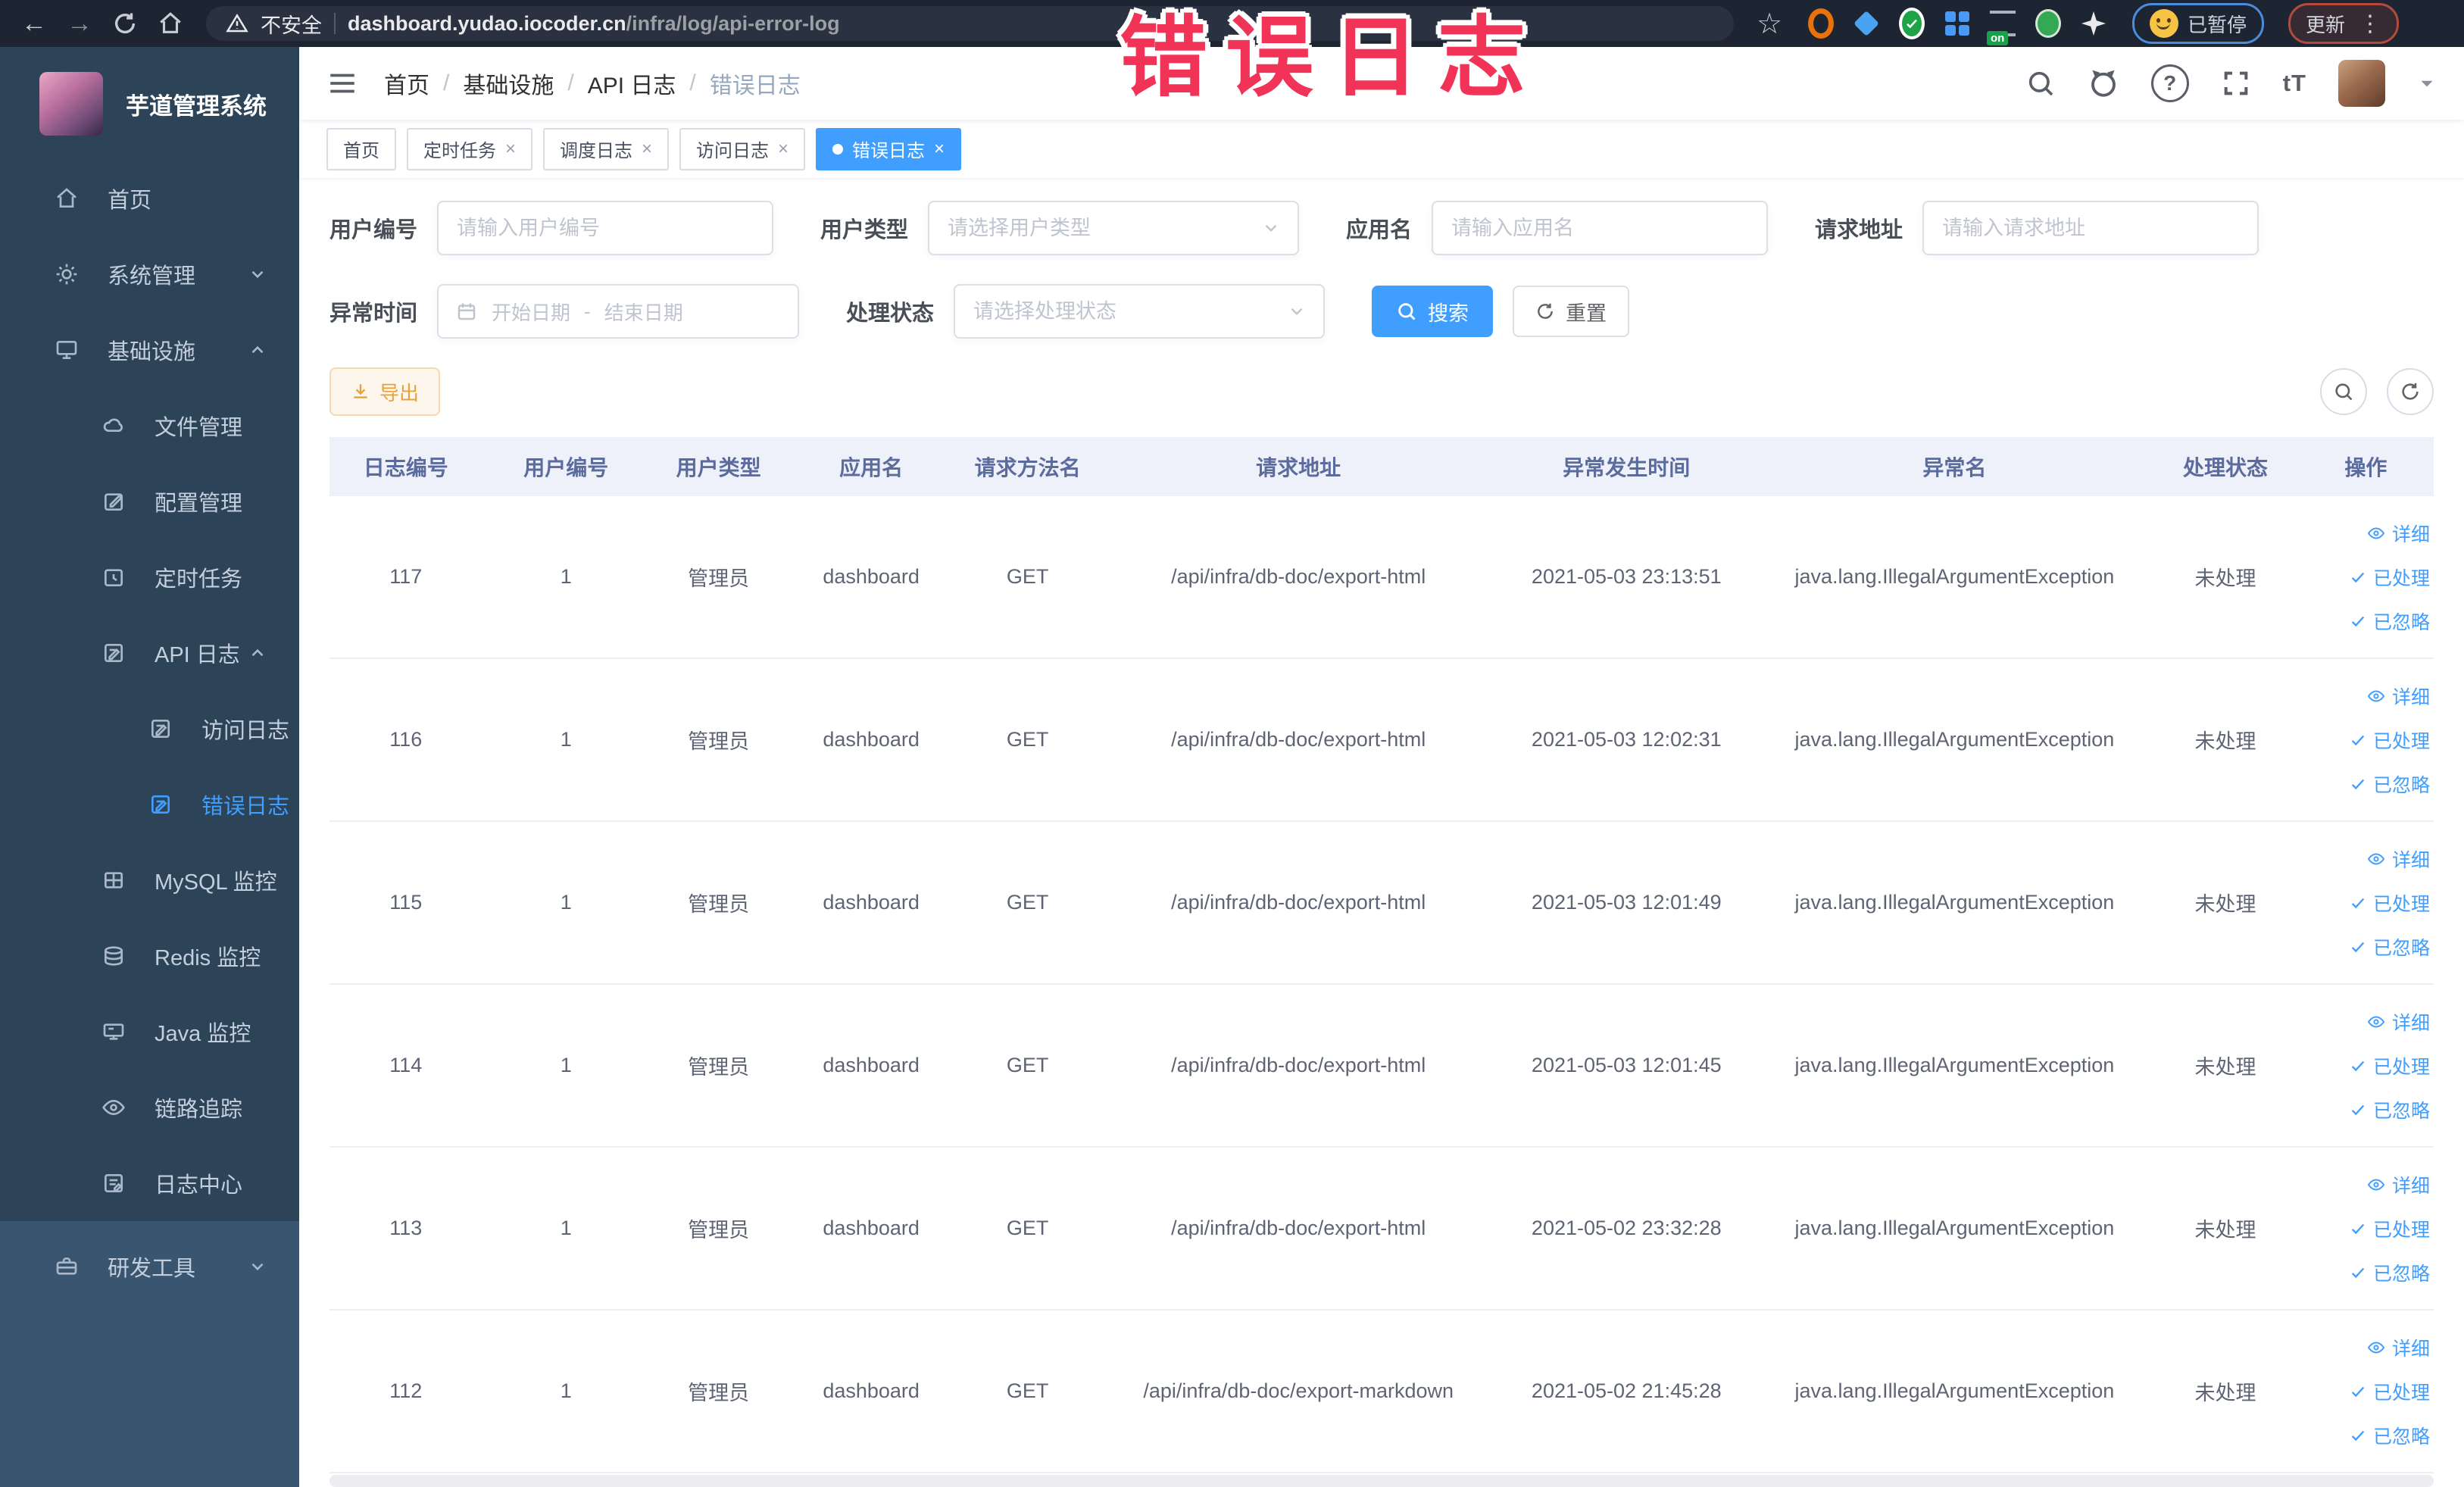 Image resolution: width=2464 pixels, height=1487 pixels. What do you see at coordinates (149, 501) in the screenshot?
I see `sidebar-item-config-management: 配置管理` at bounding box center [149, 501].